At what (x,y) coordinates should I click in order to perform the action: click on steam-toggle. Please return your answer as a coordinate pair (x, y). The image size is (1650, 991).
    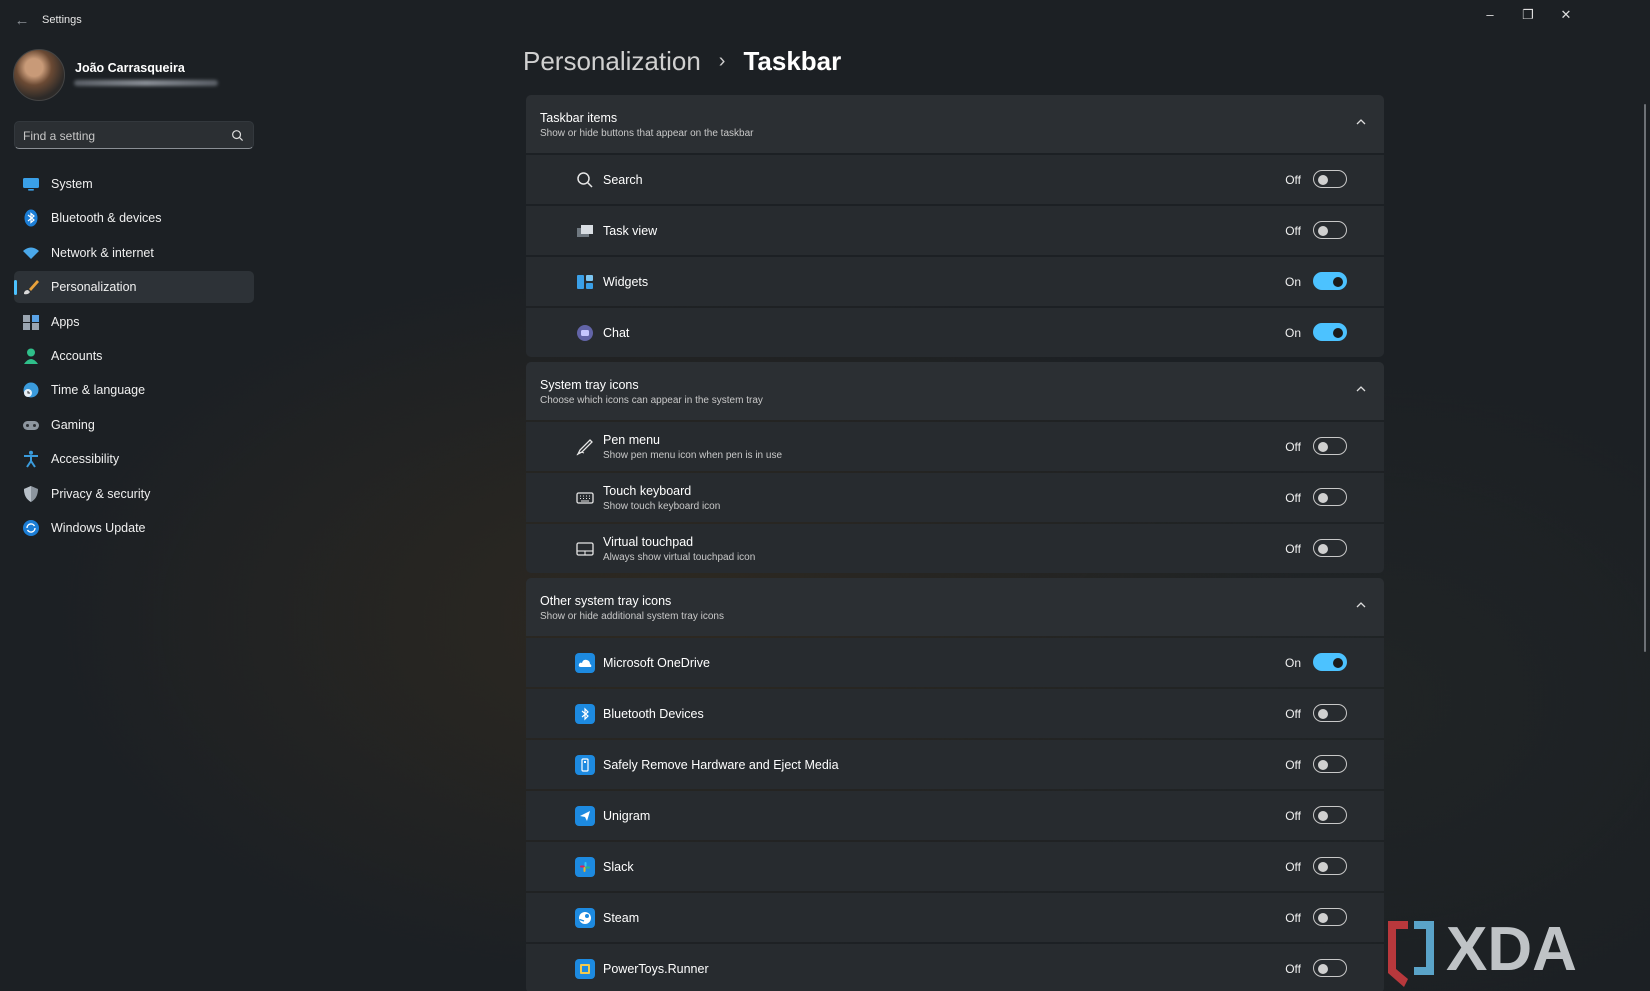
    Looking at the image, I should click on (1330, 917).